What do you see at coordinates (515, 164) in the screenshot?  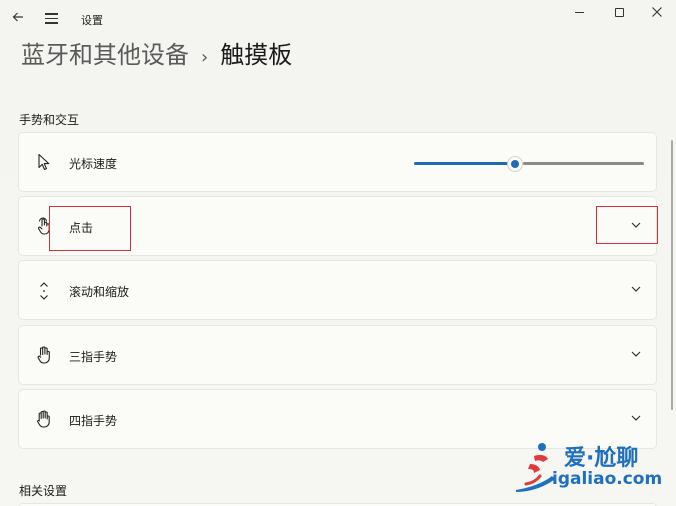 I see `slider-thumb` at bounding box center [515, 164].